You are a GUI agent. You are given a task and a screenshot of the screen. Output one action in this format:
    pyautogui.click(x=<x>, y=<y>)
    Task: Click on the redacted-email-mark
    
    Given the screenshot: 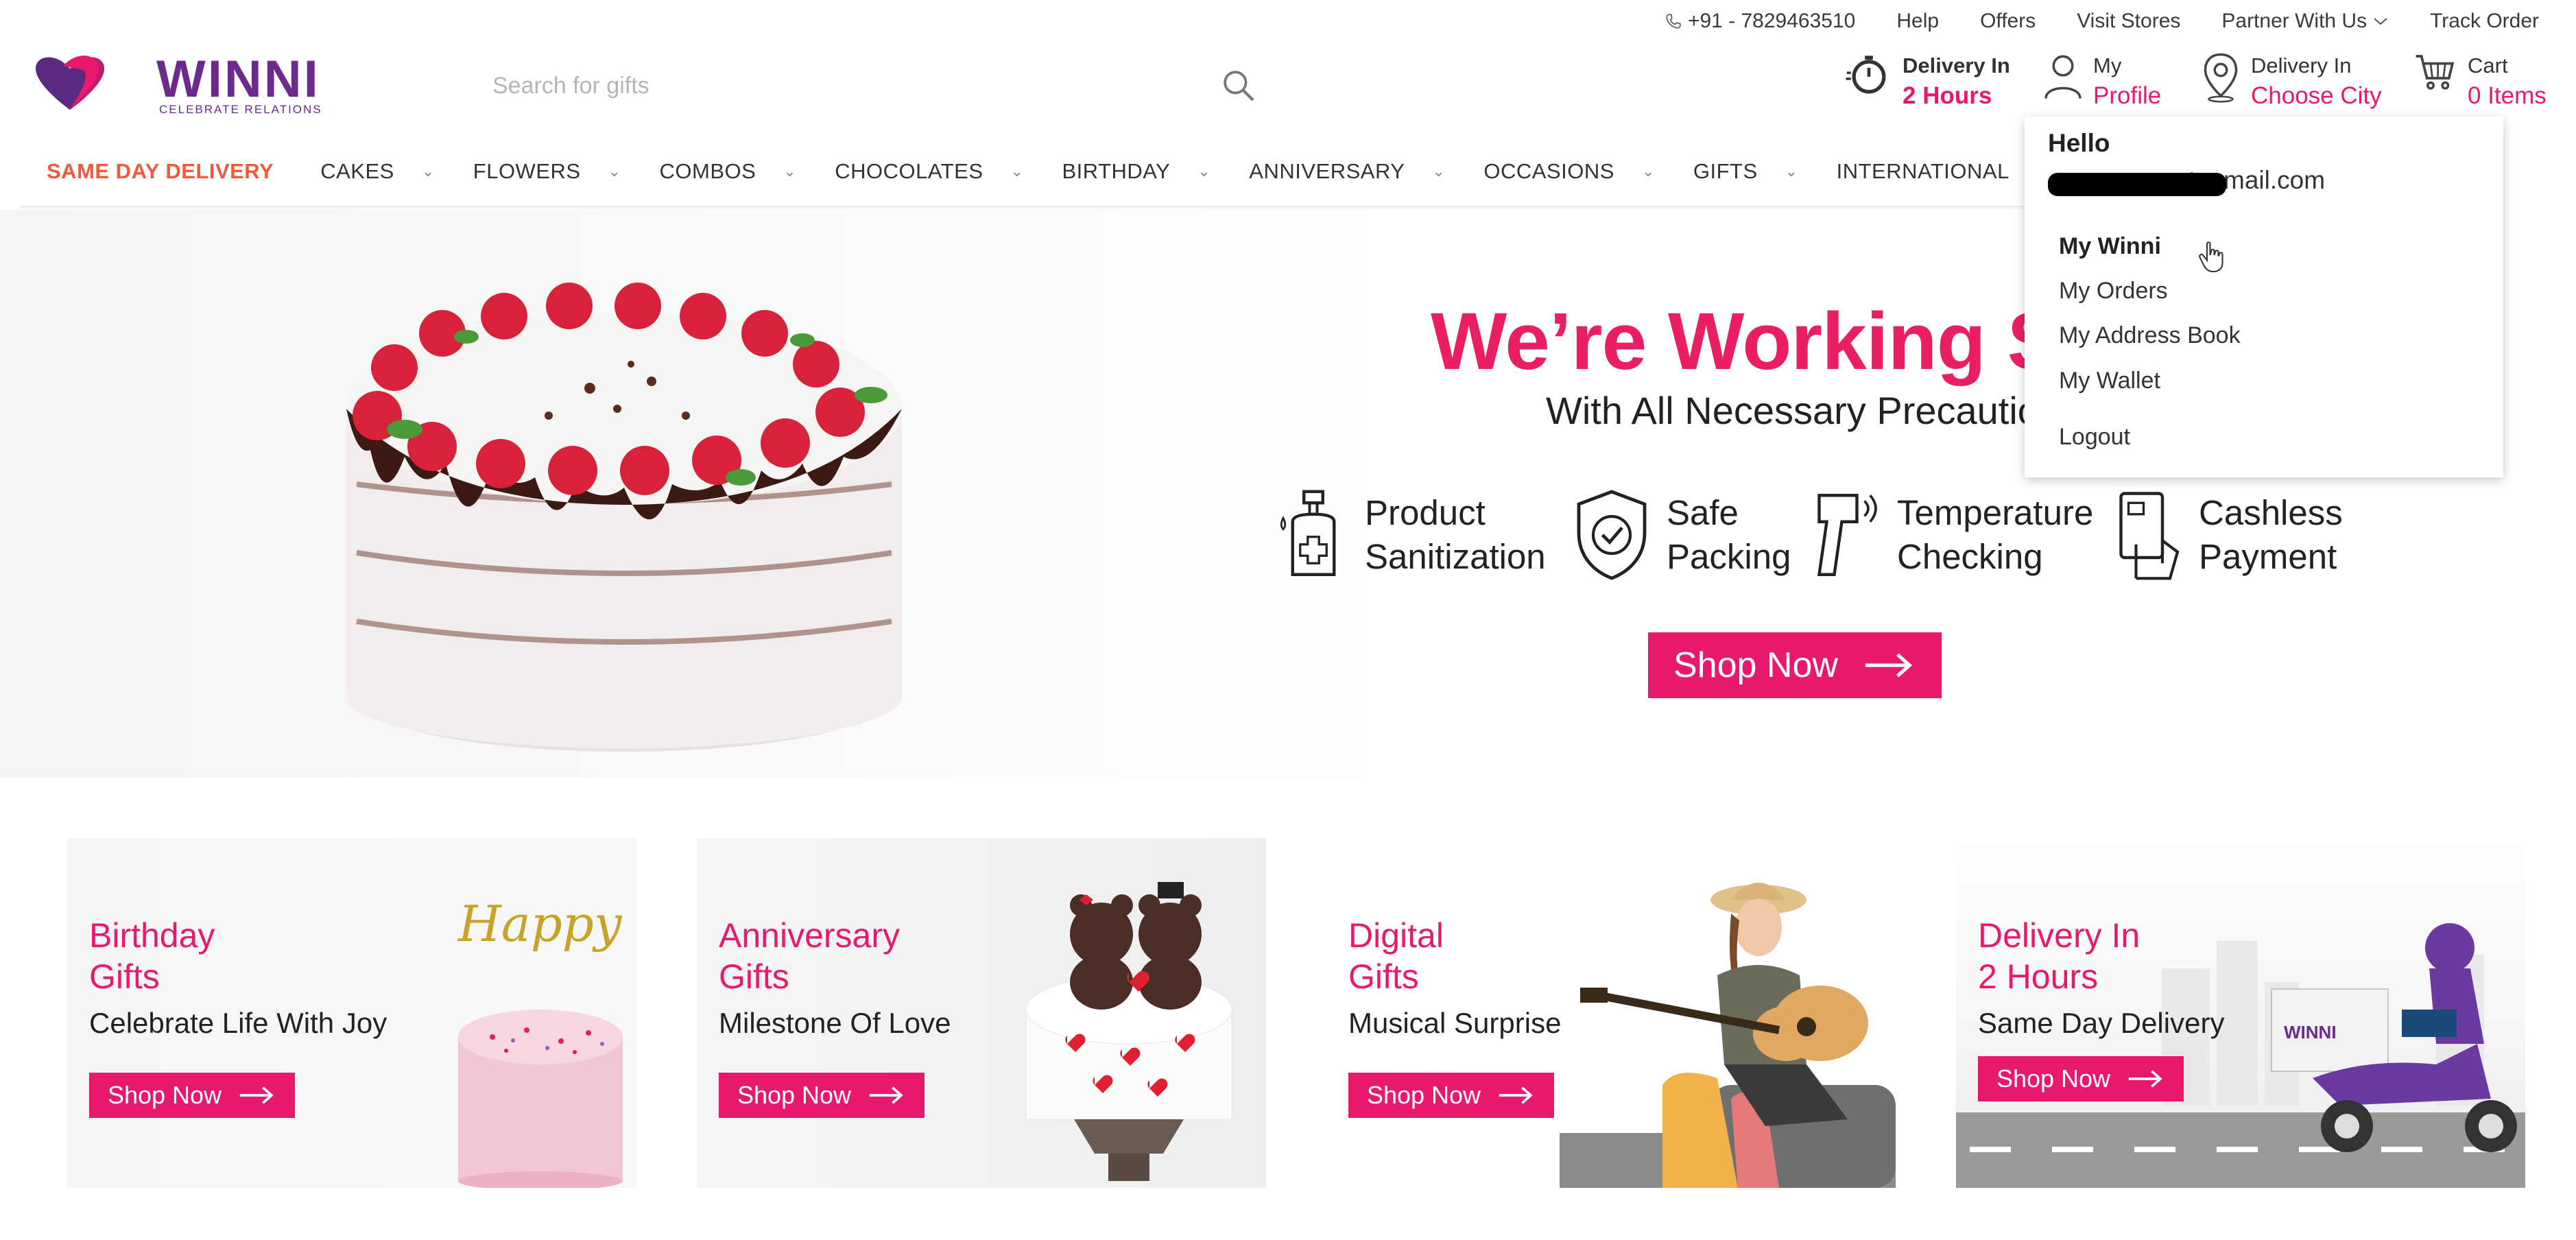 What is the action you would take?
    pyautogui.click(x=2137, y=184)
    